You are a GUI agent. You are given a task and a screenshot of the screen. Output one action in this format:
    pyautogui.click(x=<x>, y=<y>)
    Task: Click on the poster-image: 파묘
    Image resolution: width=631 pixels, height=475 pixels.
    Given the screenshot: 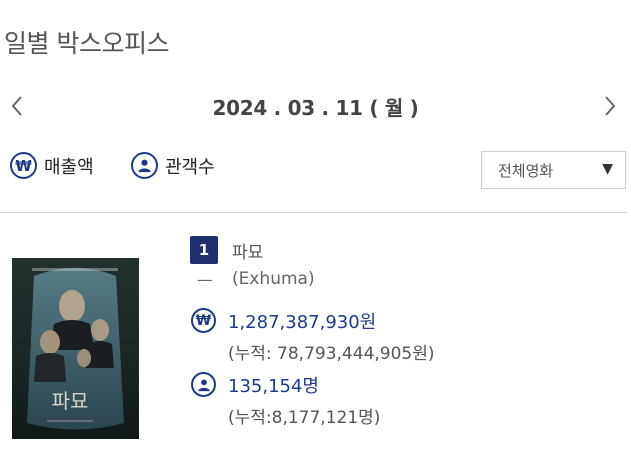 What is the action you would take?
    pyautogui.click(x=75, y=348)
    